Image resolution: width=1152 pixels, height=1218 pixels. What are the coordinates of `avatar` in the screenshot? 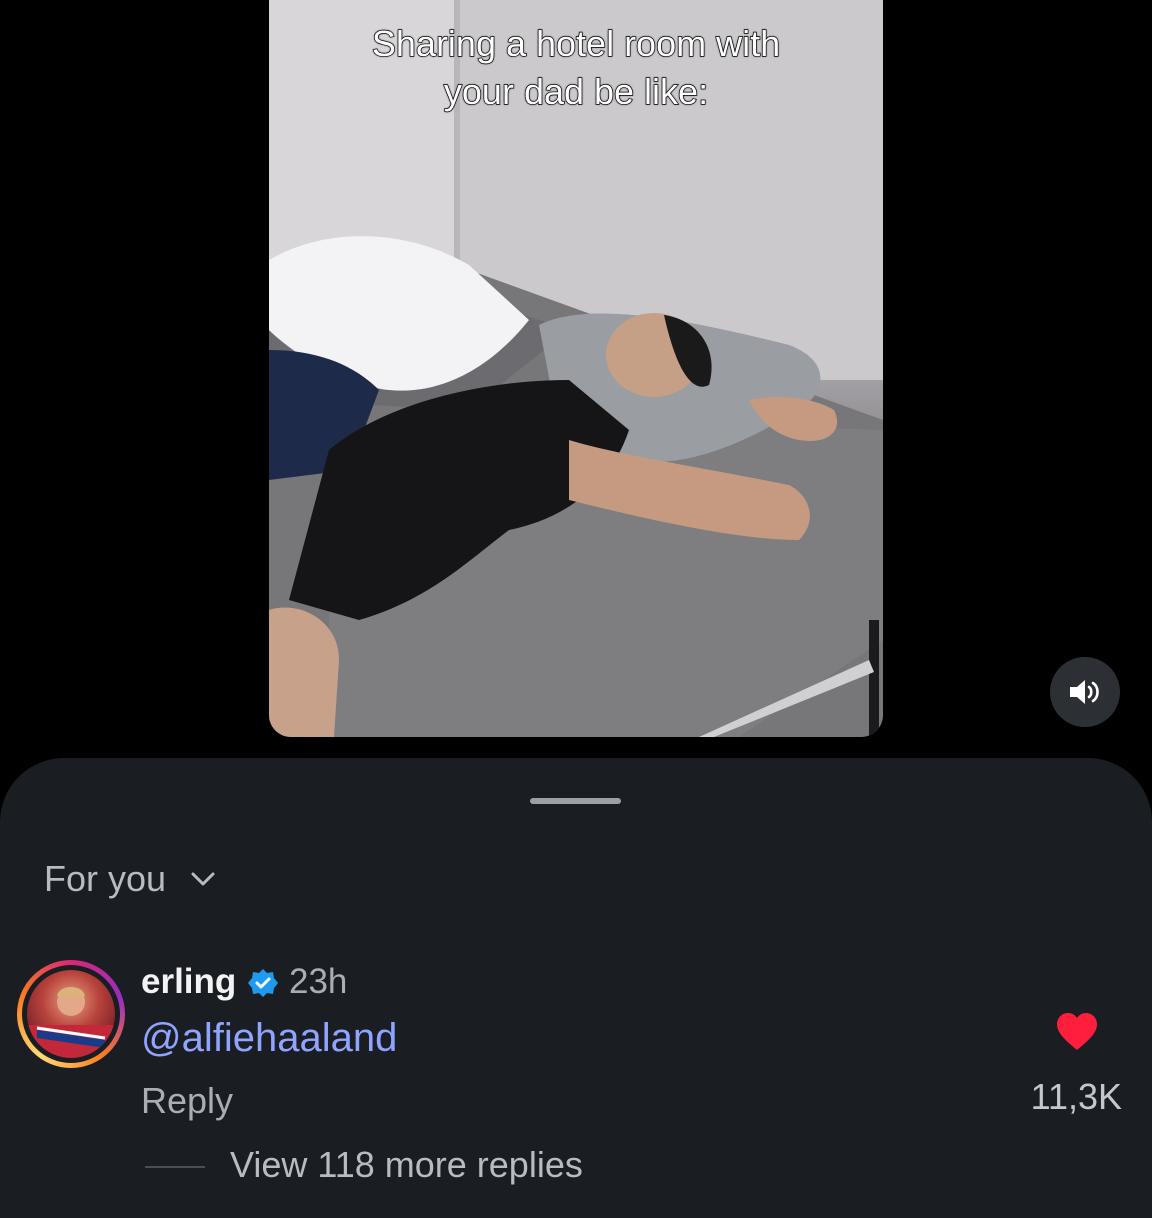 It's located at (71, 1014).